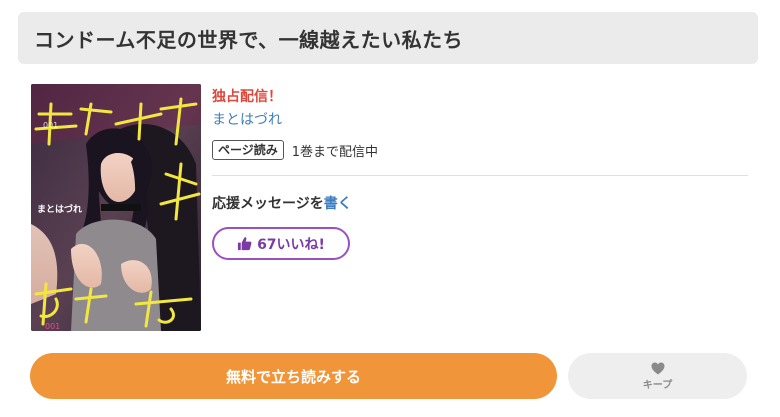 The image size is (780, 417). I want to click on keep-label: キープ, so click(657, 385).